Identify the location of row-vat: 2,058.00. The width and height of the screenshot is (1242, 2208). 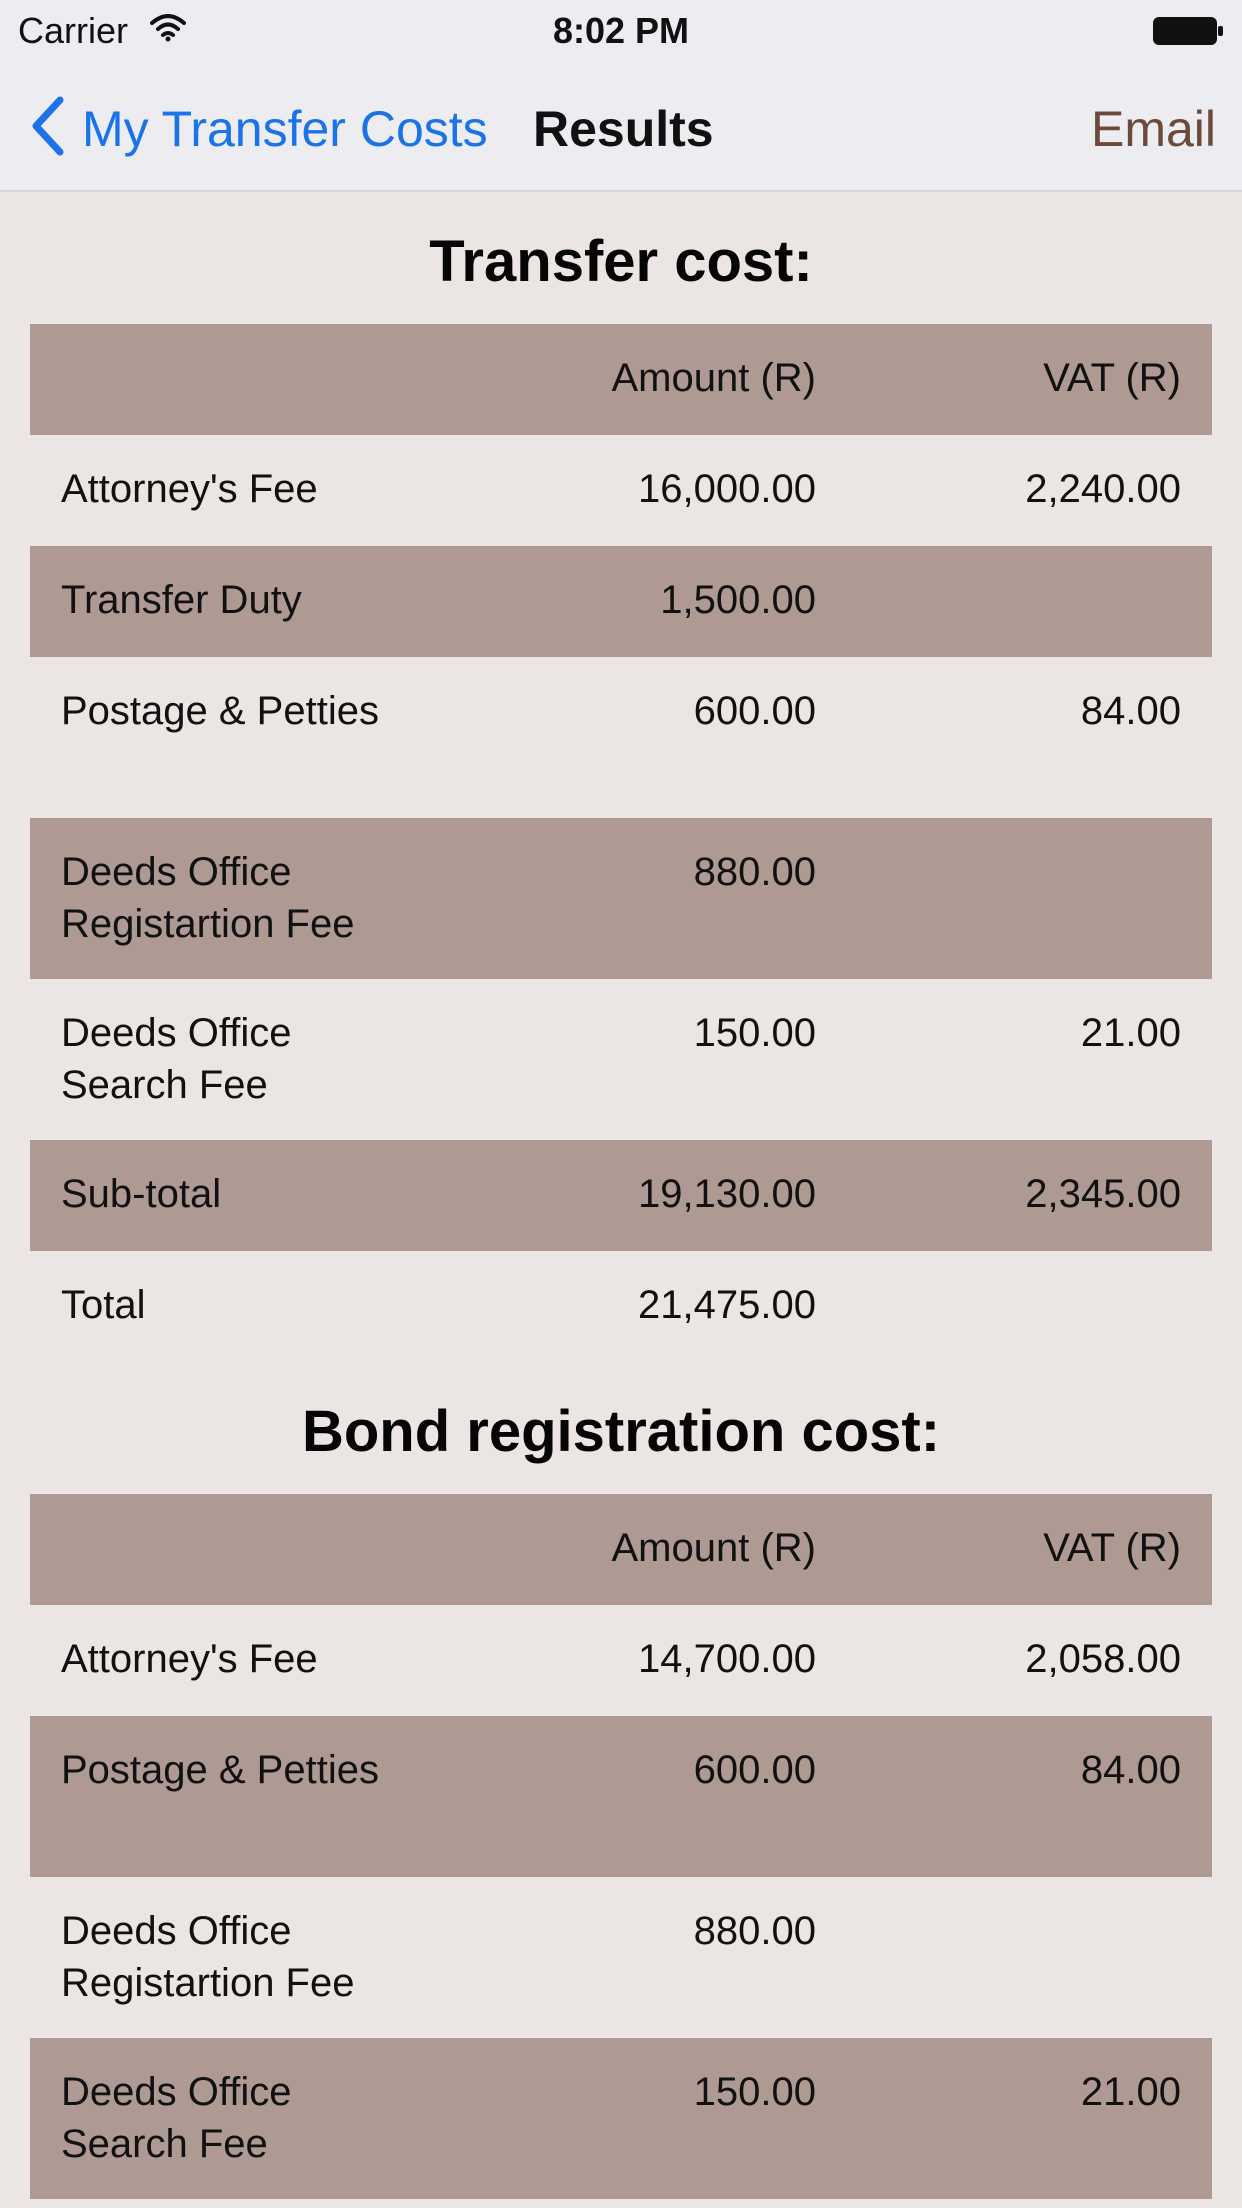
(1103, 1659).